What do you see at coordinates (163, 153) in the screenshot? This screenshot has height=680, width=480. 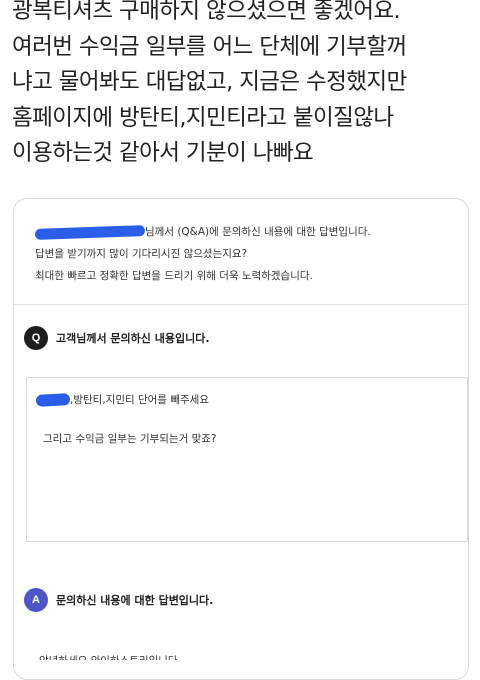 I see `post-line: 이용하는것 같아서 기분이 나빠요` at bounding box center [163, 153].